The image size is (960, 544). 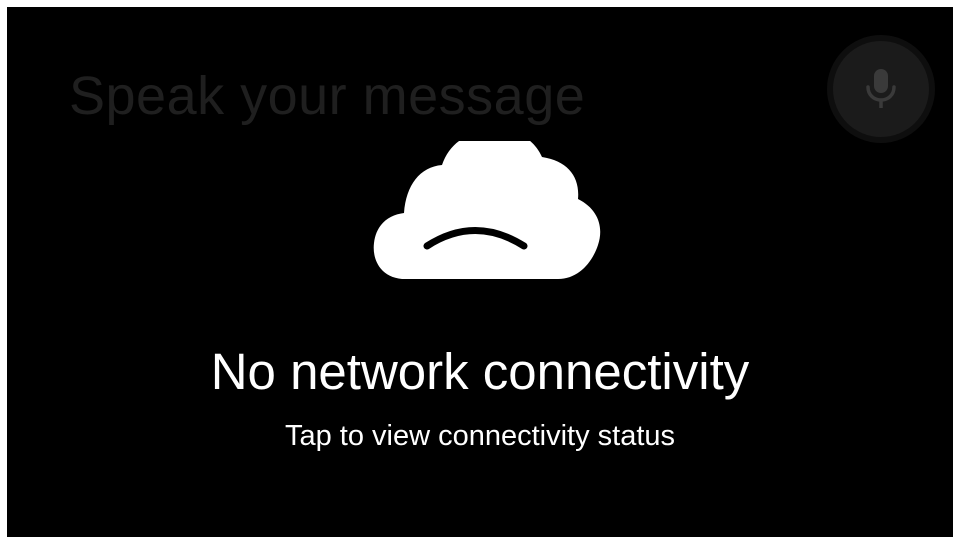 What do you see at coordinates (487, 210) in the screenshot?
I see `sad-cloud-icon` at bounding box center [487, 210].